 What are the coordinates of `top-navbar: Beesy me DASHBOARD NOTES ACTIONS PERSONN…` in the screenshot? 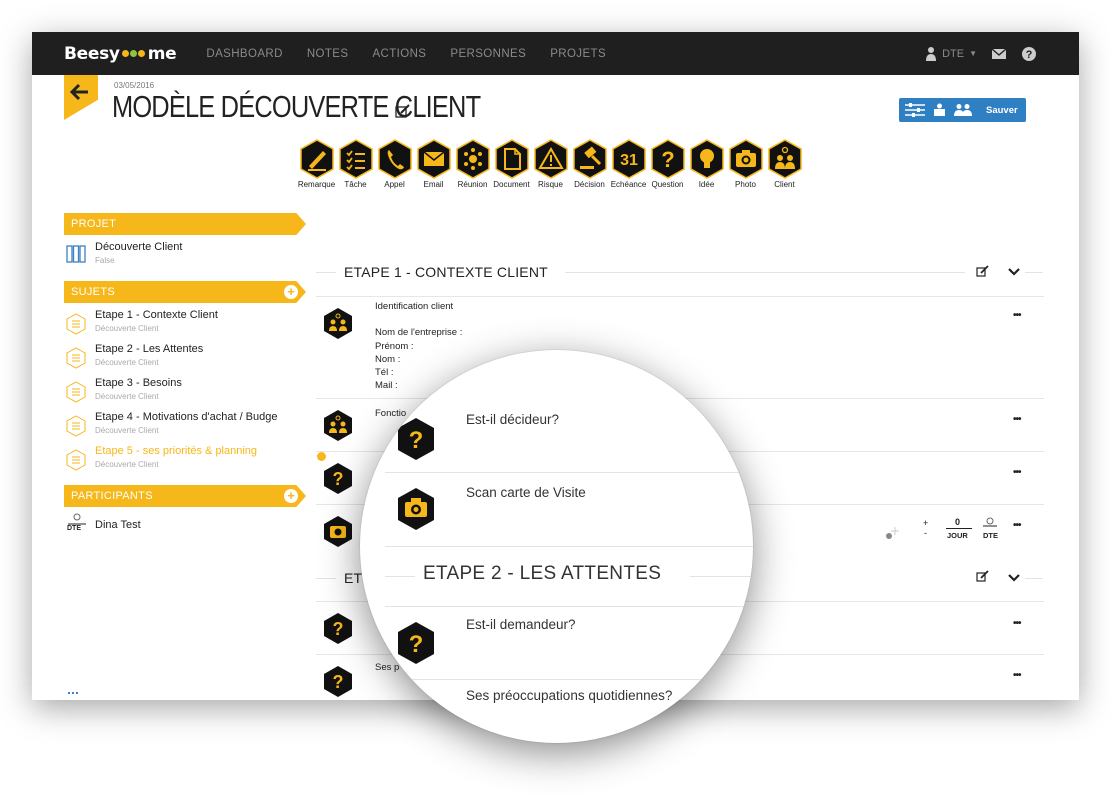 It's located at (555, 53).